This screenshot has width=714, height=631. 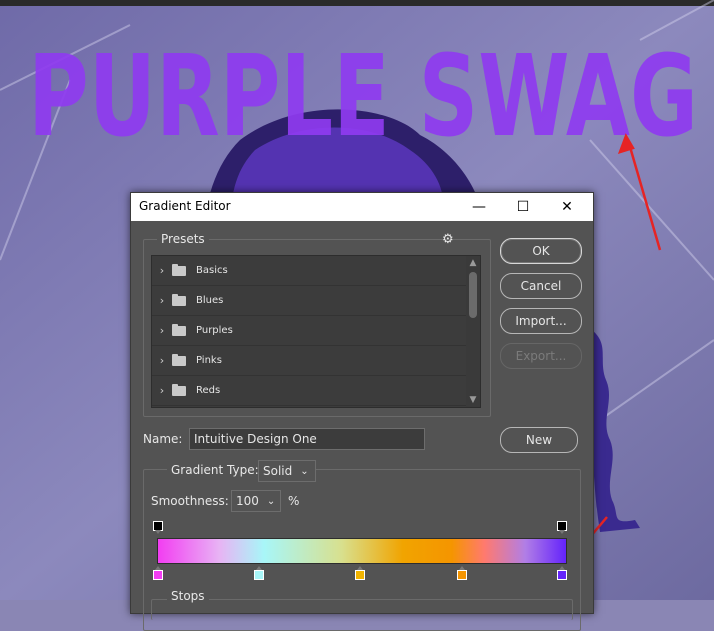 What do you see at coordinates (210, 300) in the screenshot?
I see `preset-folder-label: Blues` at bounding box center [210, 300].